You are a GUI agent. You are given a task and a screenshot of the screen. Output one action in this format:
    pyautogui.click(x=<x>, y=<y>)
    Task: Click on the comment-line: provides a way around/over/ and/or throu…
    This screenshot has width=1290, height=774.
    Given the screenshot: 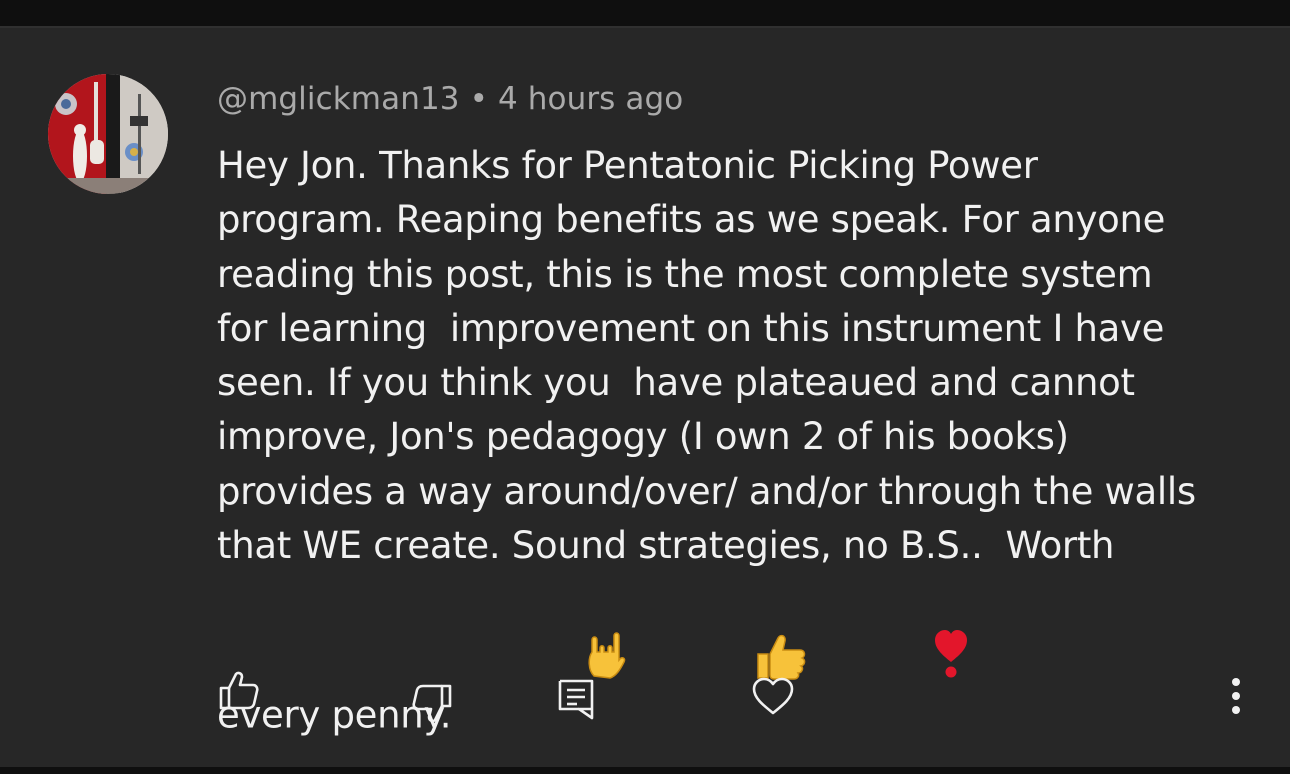 What is the action you would take?
    pyautogui.click(x=706, y=491)
    